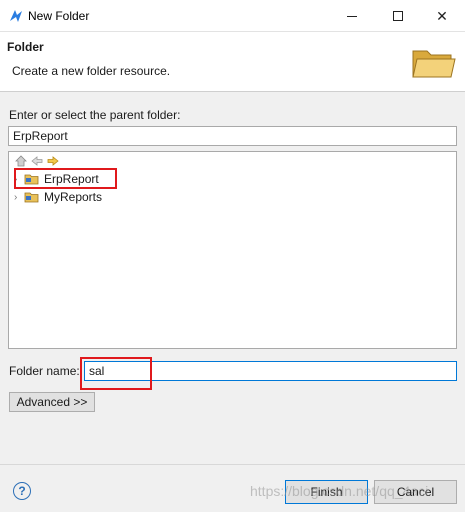 Image resolution: width=465 pixels, height=512 pixels. Describe the element at coordinates (232, 16) in the screenshot. I see `title-bar: New Folder ✕` at that location.